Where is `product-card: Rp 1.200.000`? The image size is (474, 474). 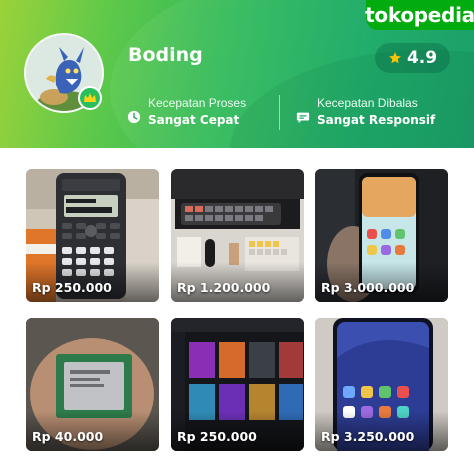 product-card: Rp 1.200.000 is located at coordinates (237, 235).